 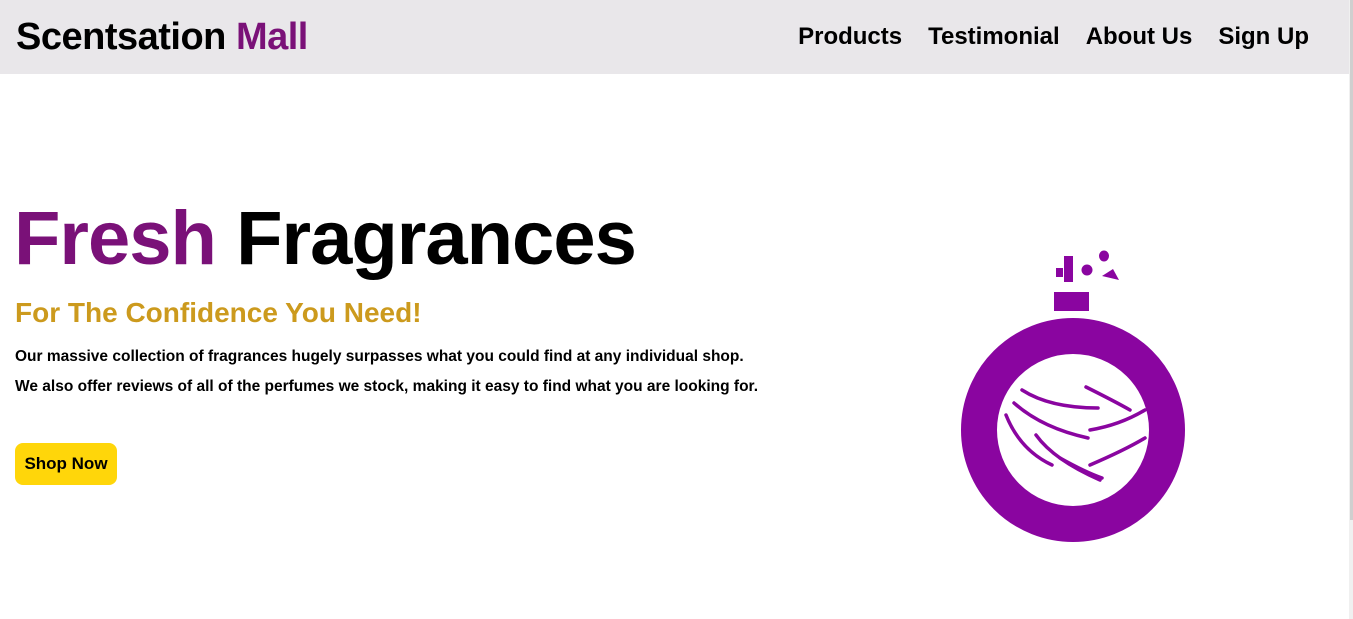 What do you see at coordinates (271, 36) in the screenshot?
I see `brand-name-second: Mall` at bounding box center [271, 36].